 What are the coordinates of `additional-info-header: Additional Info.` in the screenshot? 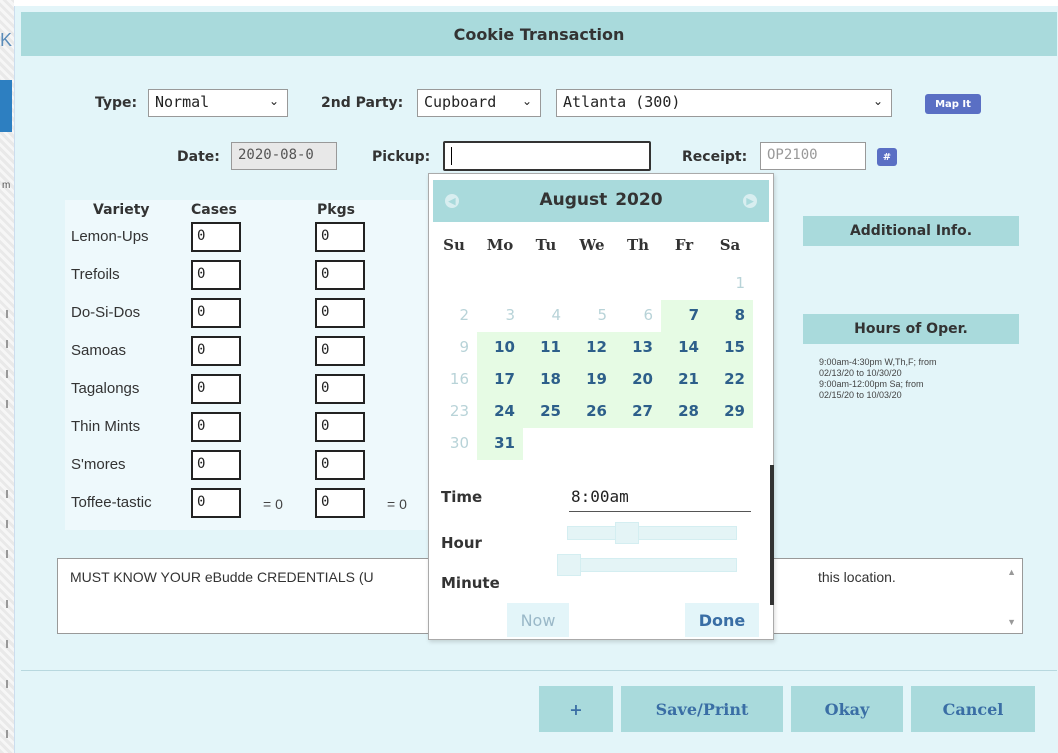 It's located at (911, 231).